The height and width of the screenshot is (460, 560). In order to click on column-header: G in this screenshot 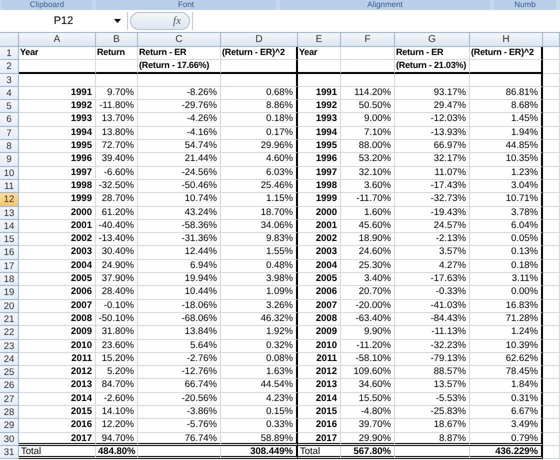, I will do `click(432, 40)`.